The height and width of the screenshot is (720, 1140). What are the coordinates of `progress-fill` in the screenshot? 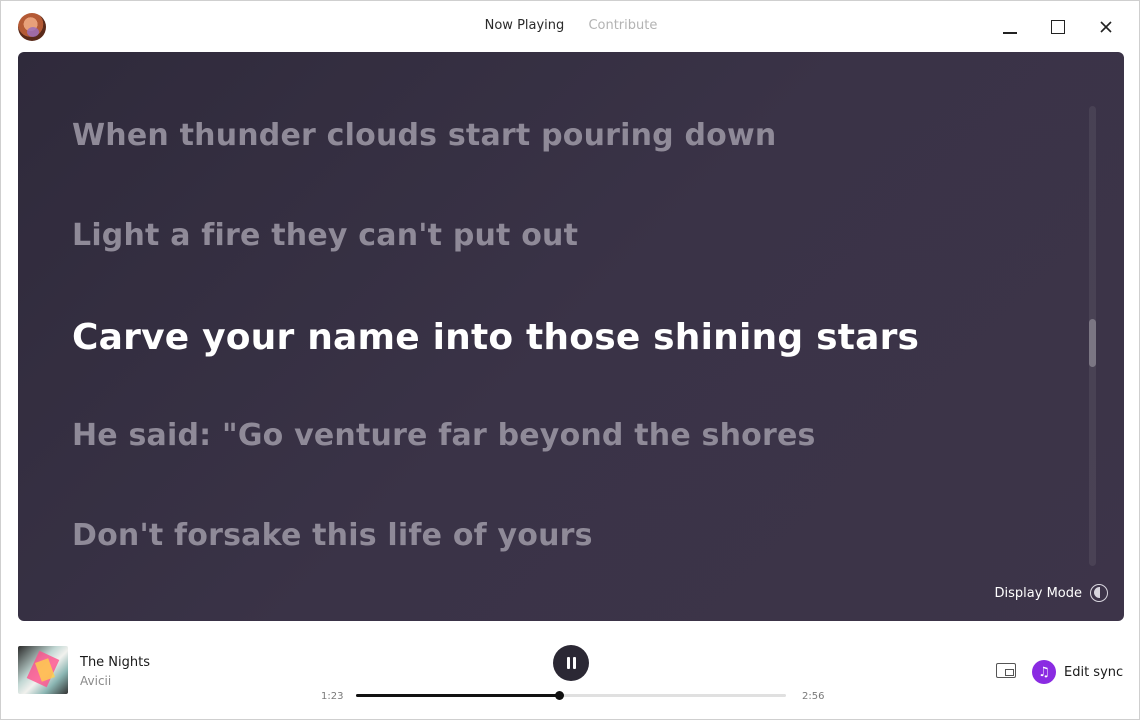 It's located at (457, 695).